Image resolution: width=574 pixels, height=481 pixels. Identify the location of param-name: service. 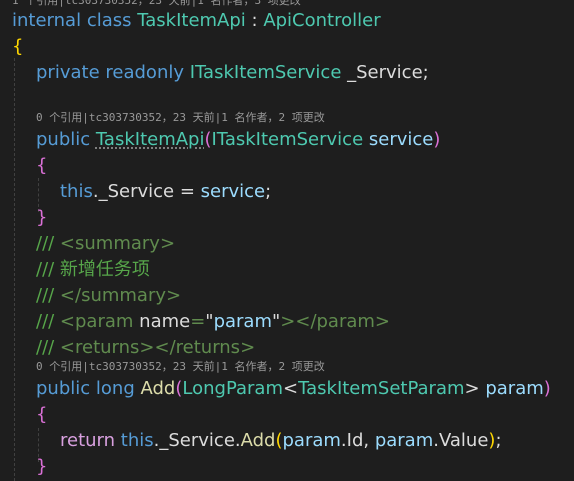
(401, 139).